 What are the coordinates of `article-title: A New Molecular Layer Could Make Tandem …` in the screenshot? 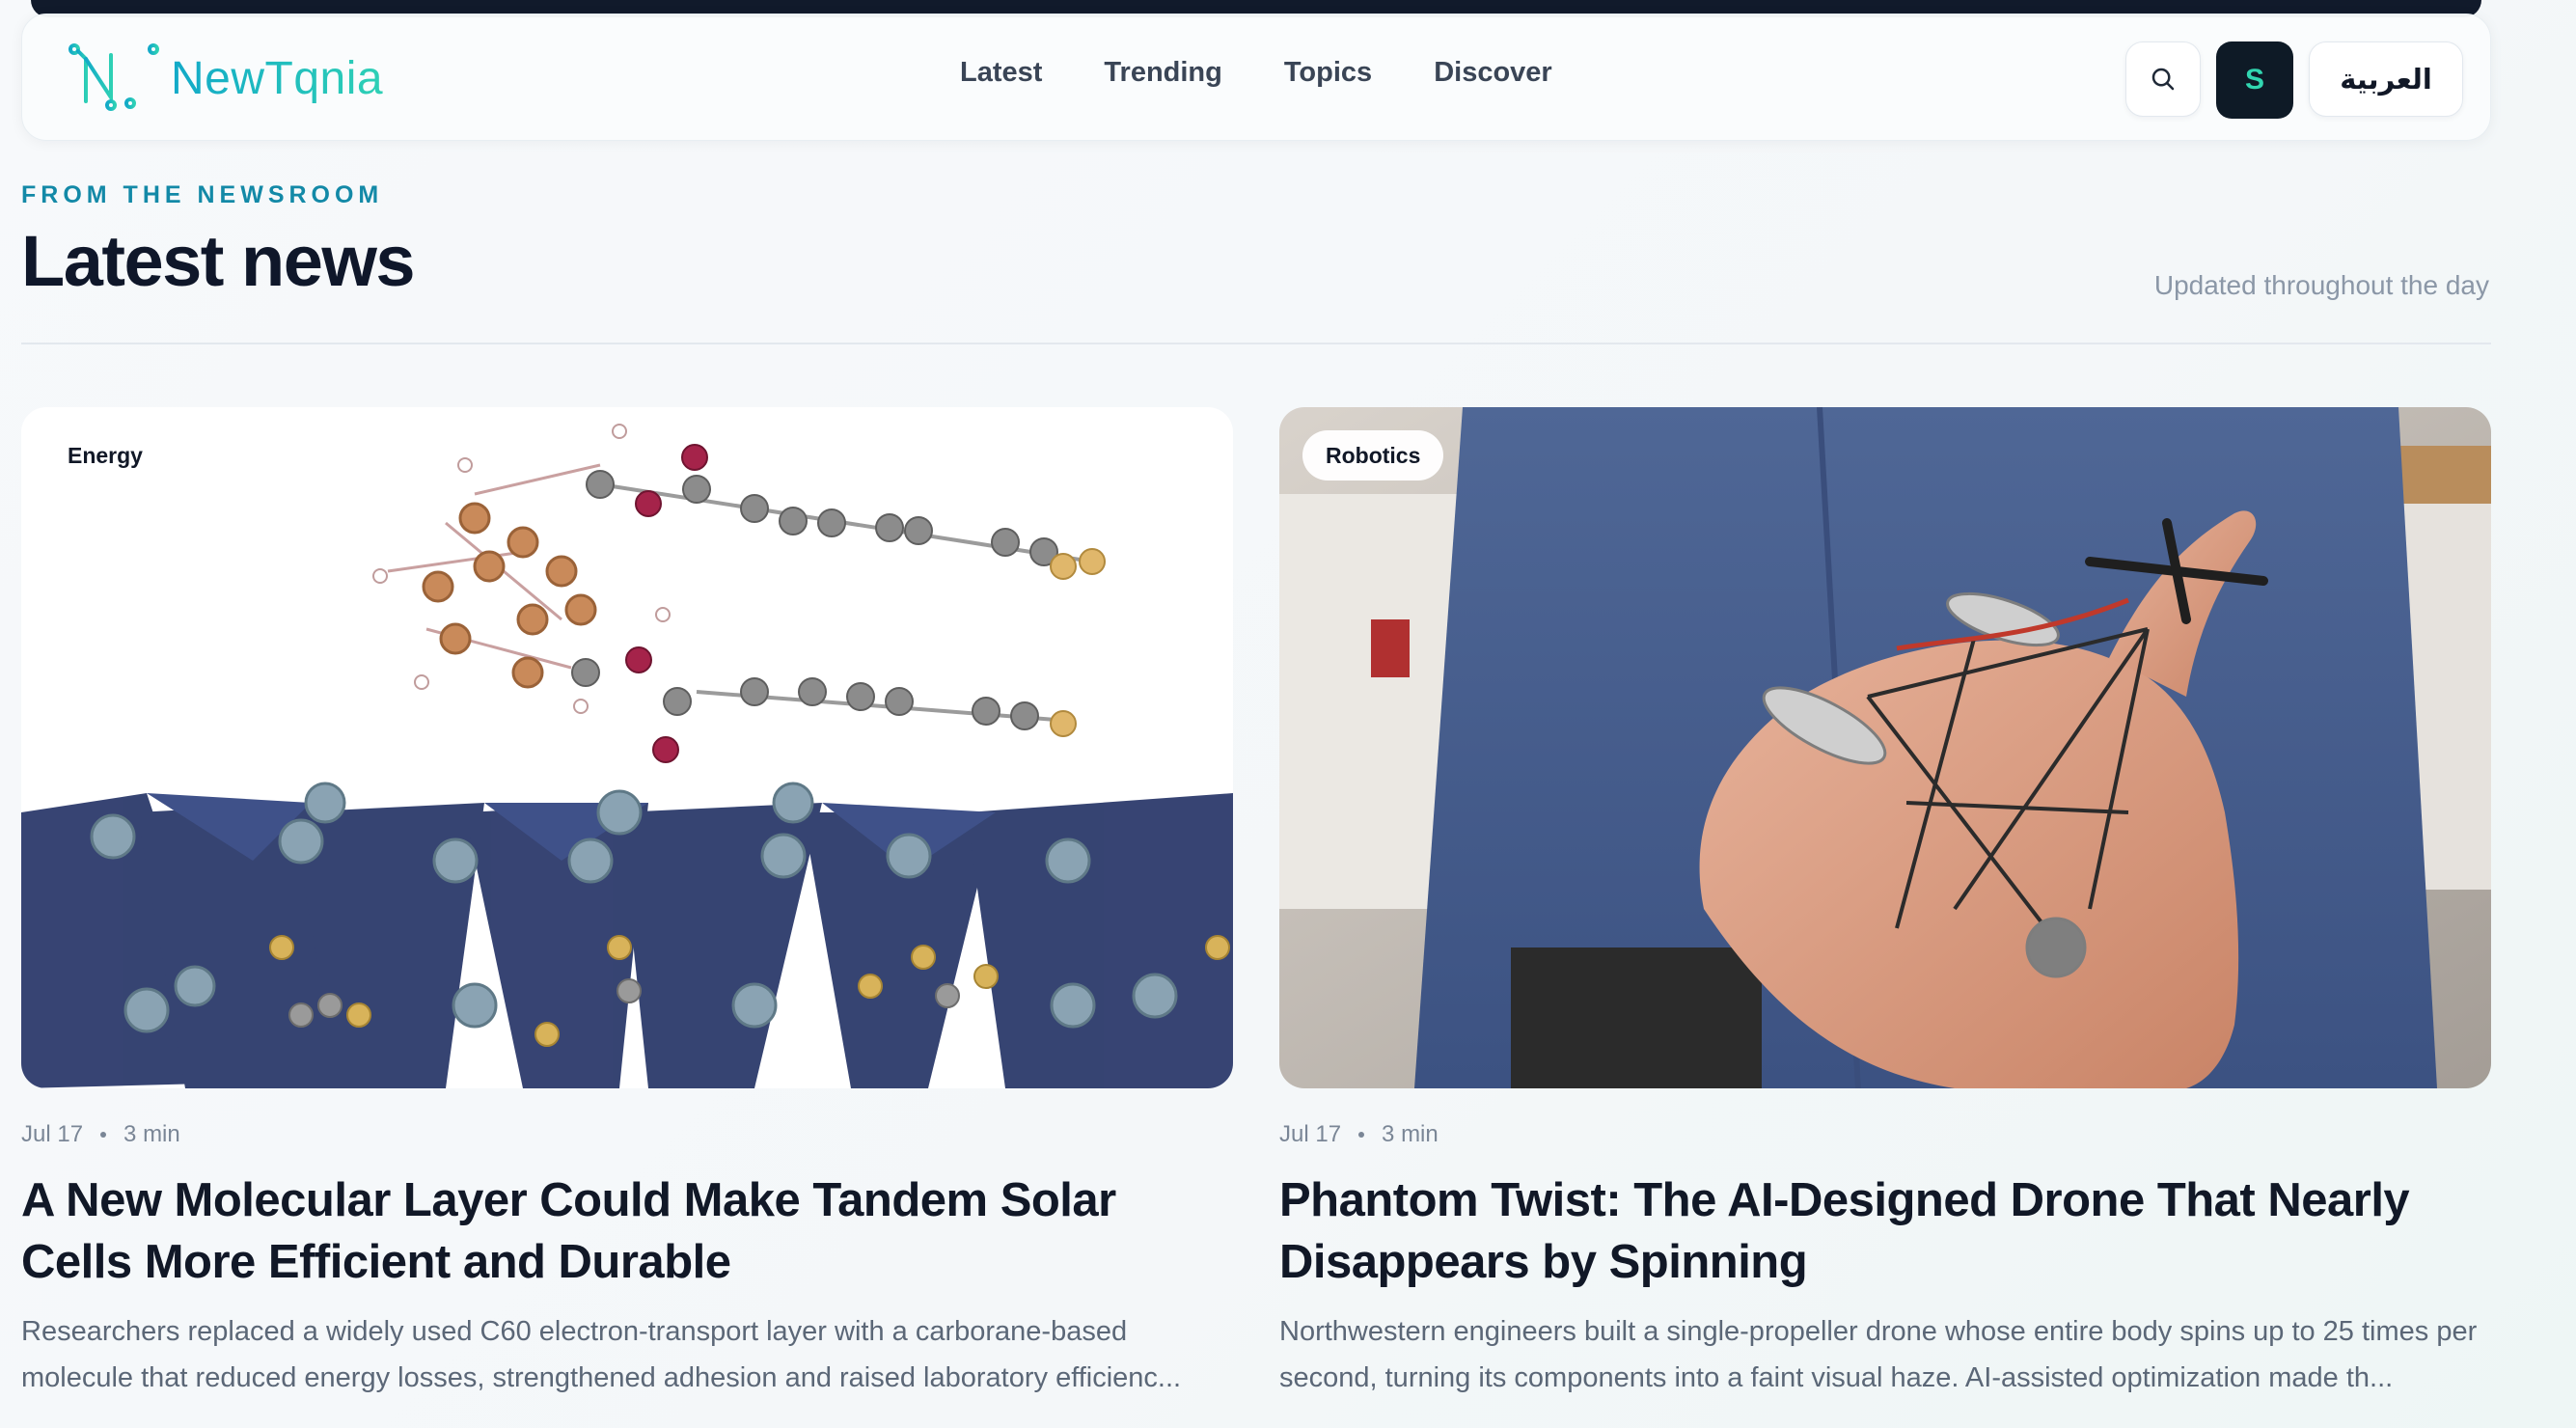 It's located at (627, 1231).